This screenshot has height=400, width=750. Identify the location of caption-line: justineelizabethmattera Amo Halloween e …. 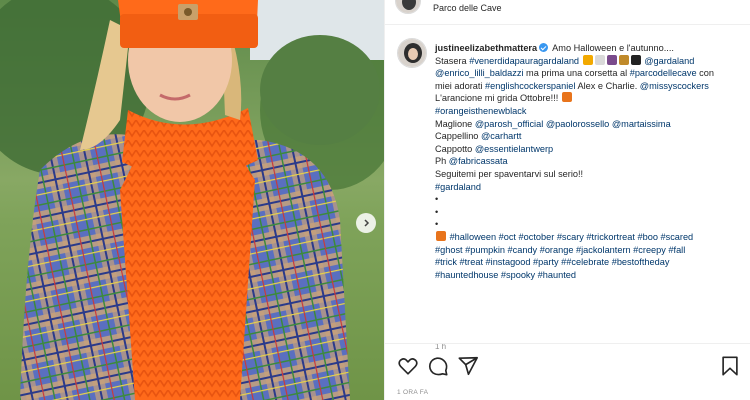
(590, 48).